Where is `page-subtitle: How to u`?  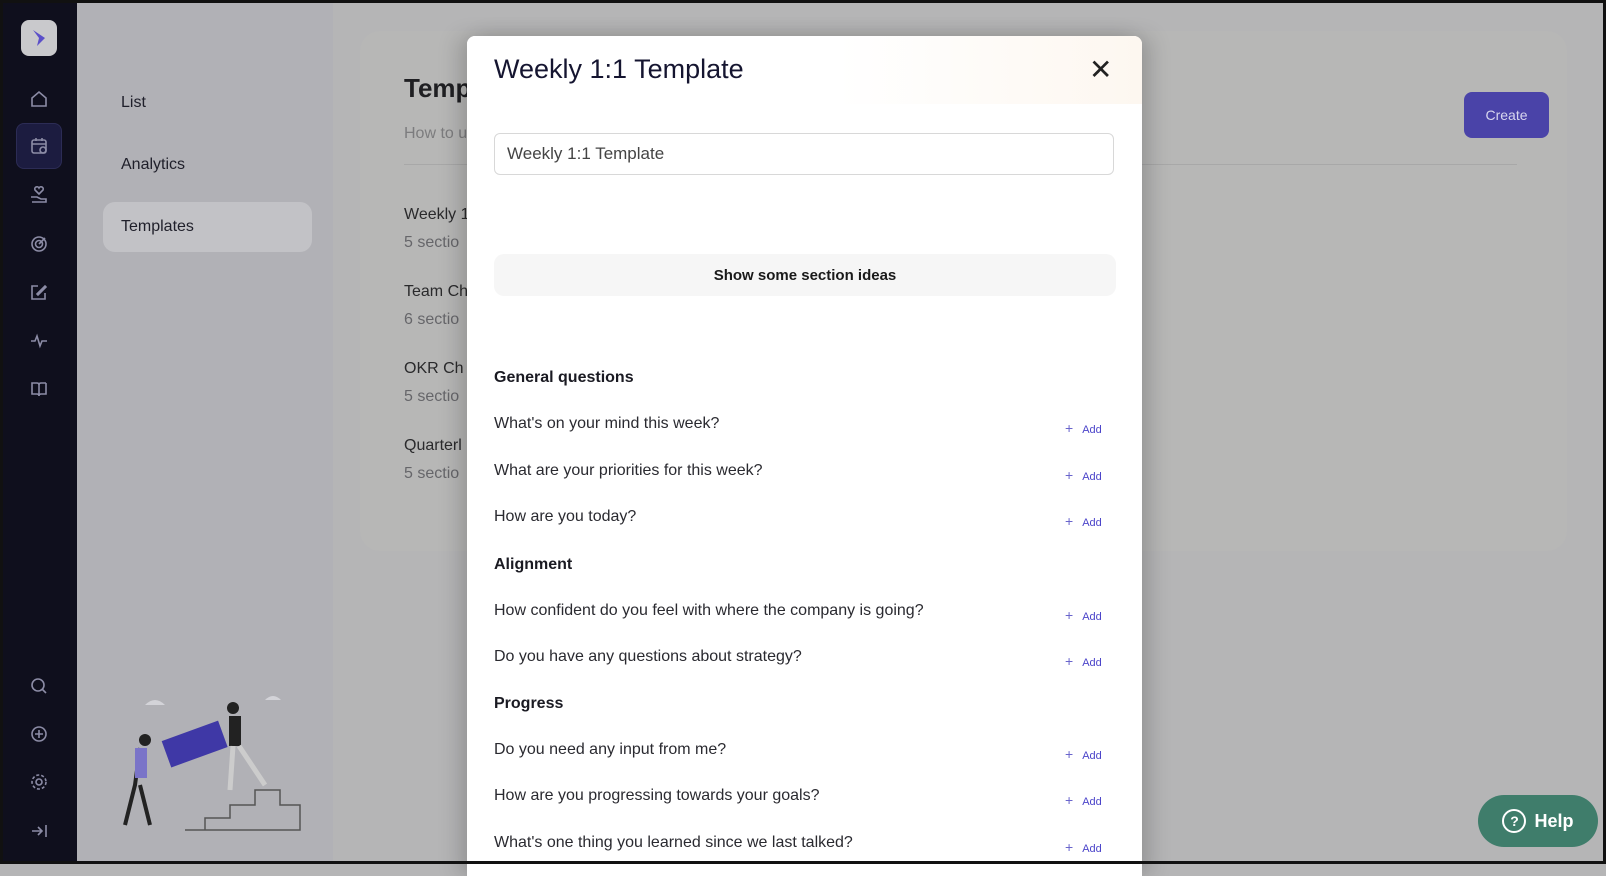 page-subtitle: How to u is located at coordinates (436, 133).